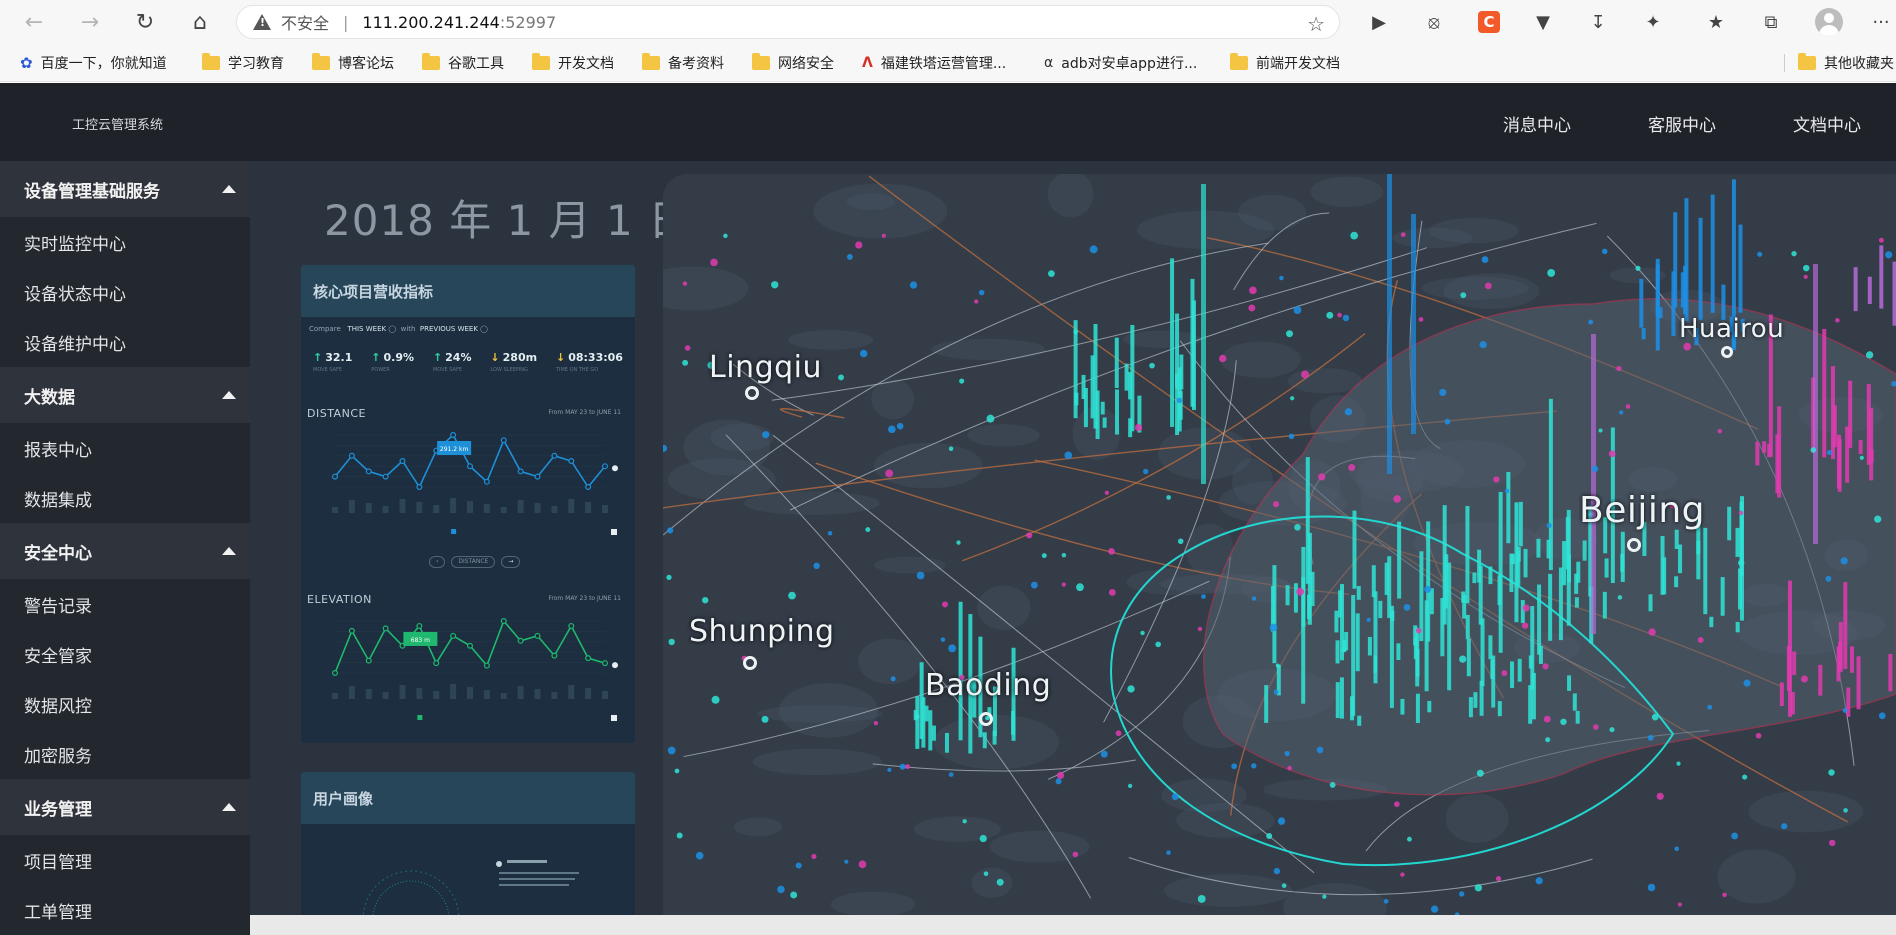  Describe the element at coordinates (1543, 22) in the screenshot. I see `filter-icon: ▼` at that location.